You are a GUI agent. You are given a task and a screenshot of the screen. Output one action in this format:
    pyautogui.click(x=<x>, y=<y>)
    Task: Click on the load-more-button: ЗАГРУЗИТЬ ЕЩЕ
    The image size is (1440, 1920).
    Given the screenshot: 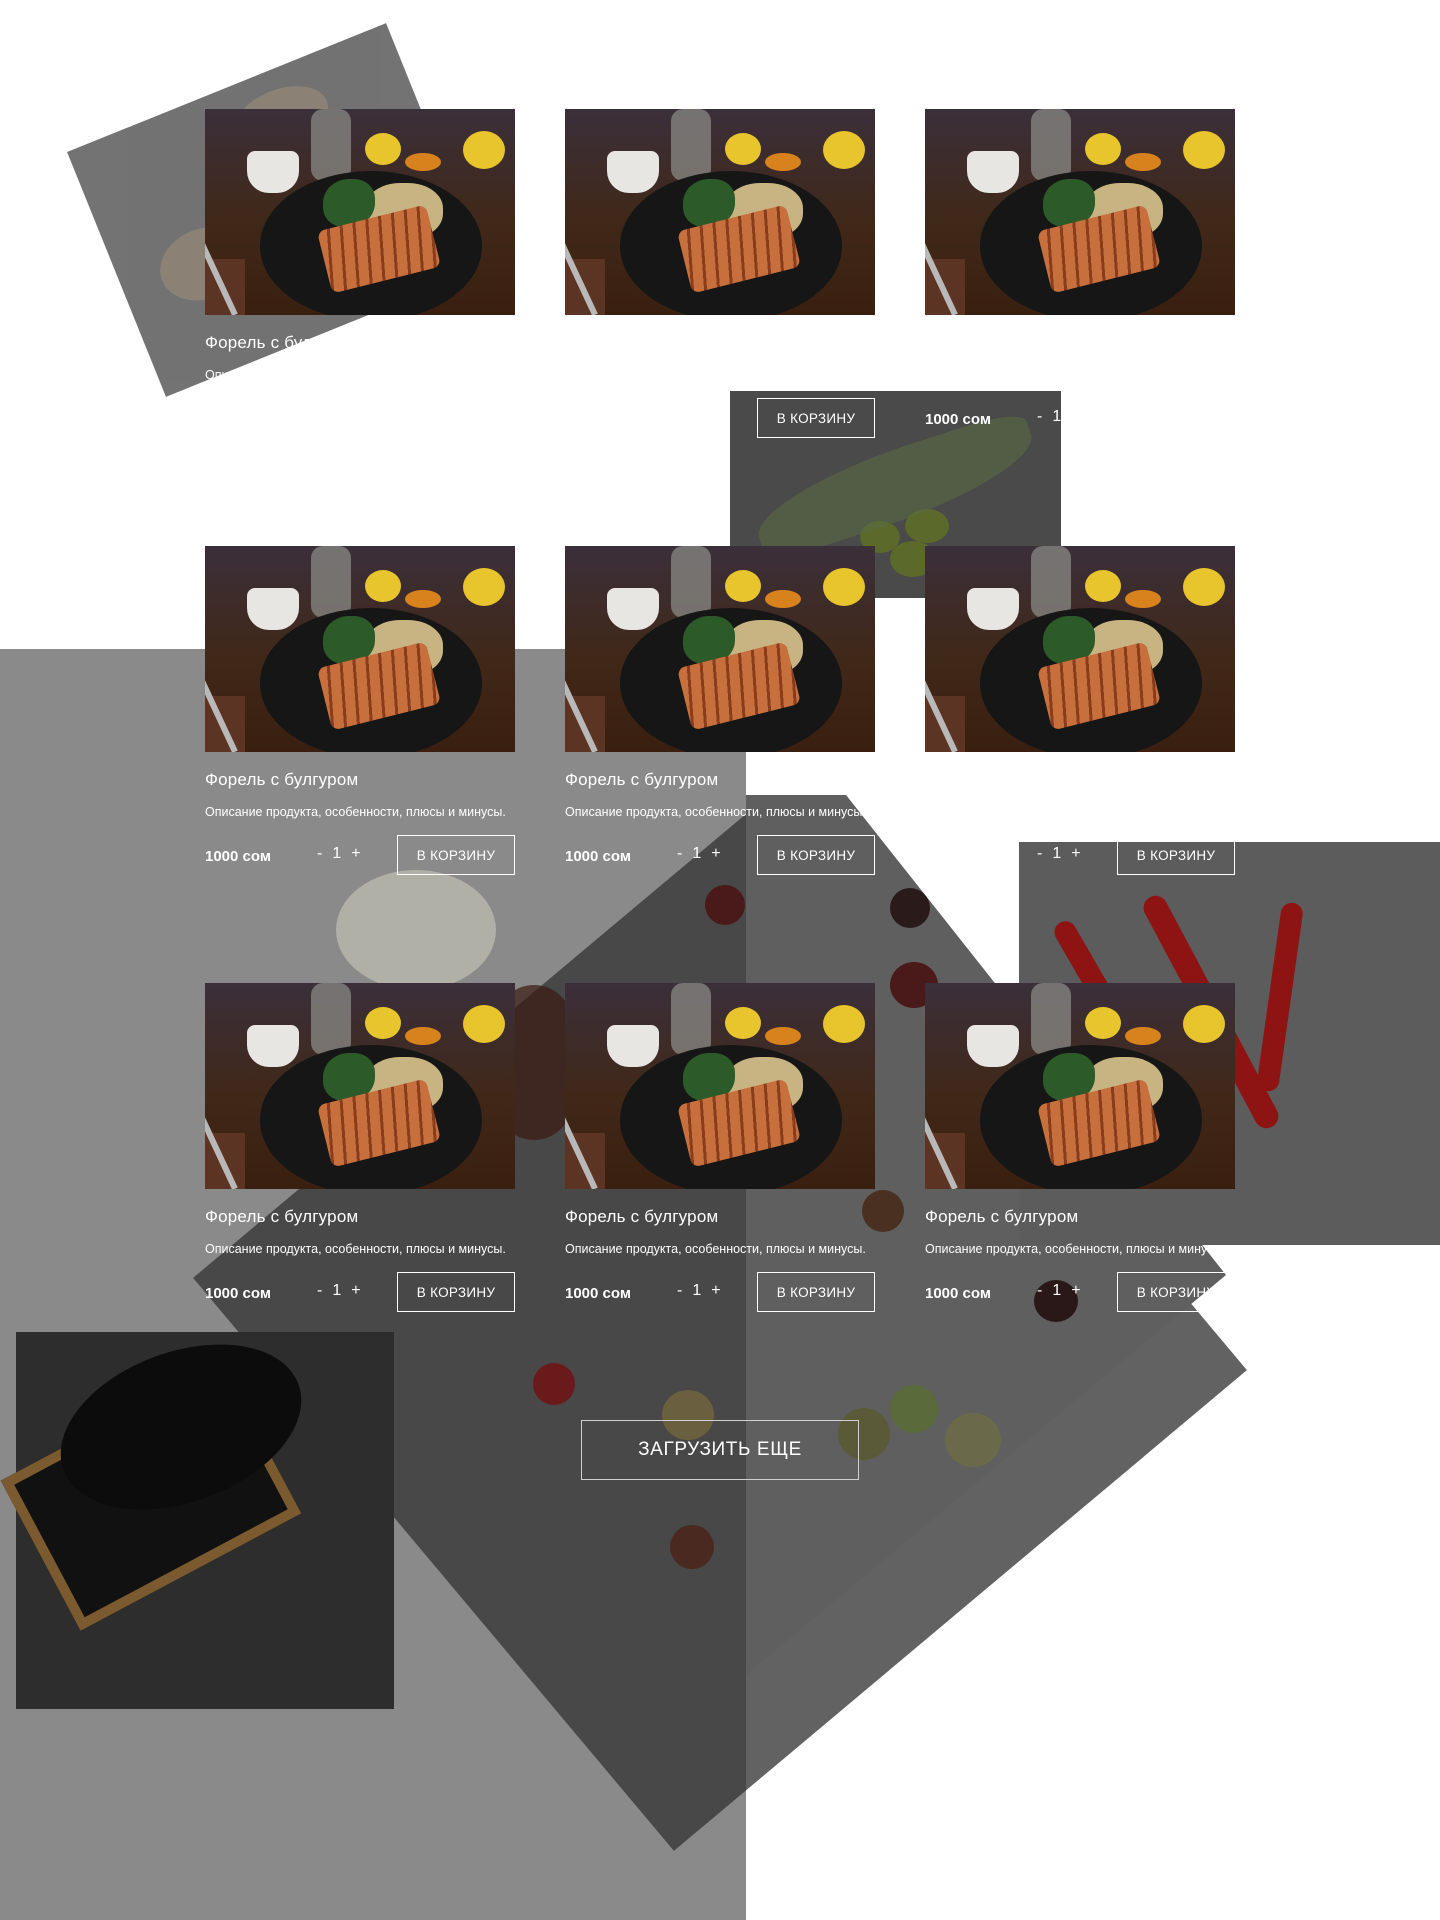 What is the action you would take?
    pyautogui.click(x=720, y=1450)
    